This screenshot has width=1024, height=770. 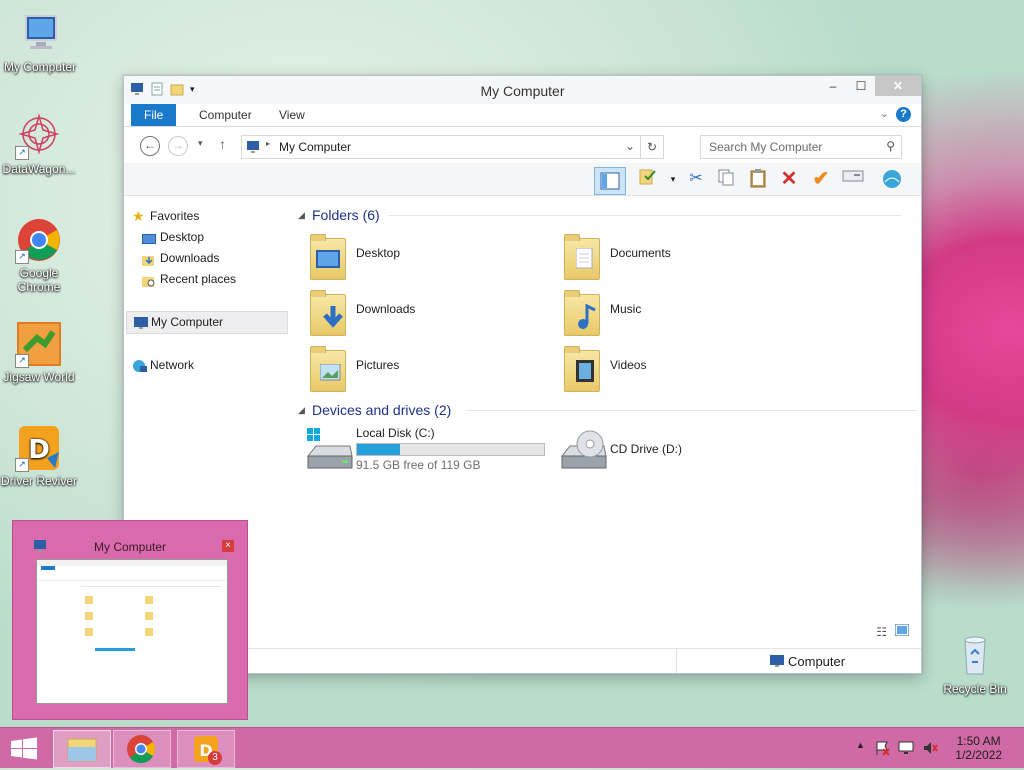 I want to click on nav-my-computer: My Computer, so click(x=207, y=322).